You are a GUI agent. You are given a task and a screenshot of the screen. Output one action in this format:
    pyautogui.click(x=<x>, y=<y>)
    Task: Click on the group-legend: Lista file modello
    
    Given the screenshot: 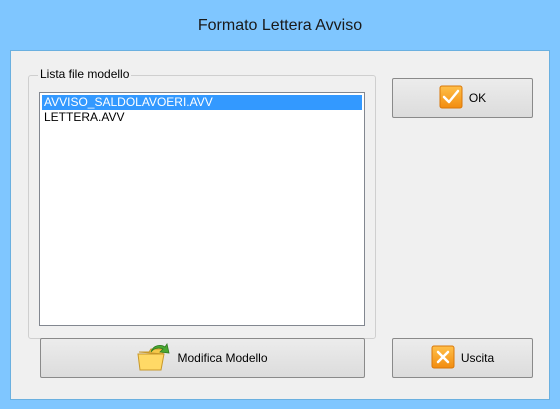 What is the action you would take?
    pyautogui.click(x=85, y=74)
    